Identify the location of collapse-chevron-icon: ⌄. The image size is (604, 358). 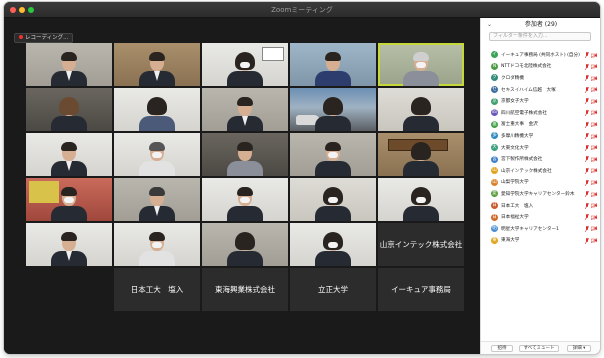
(489, 24).